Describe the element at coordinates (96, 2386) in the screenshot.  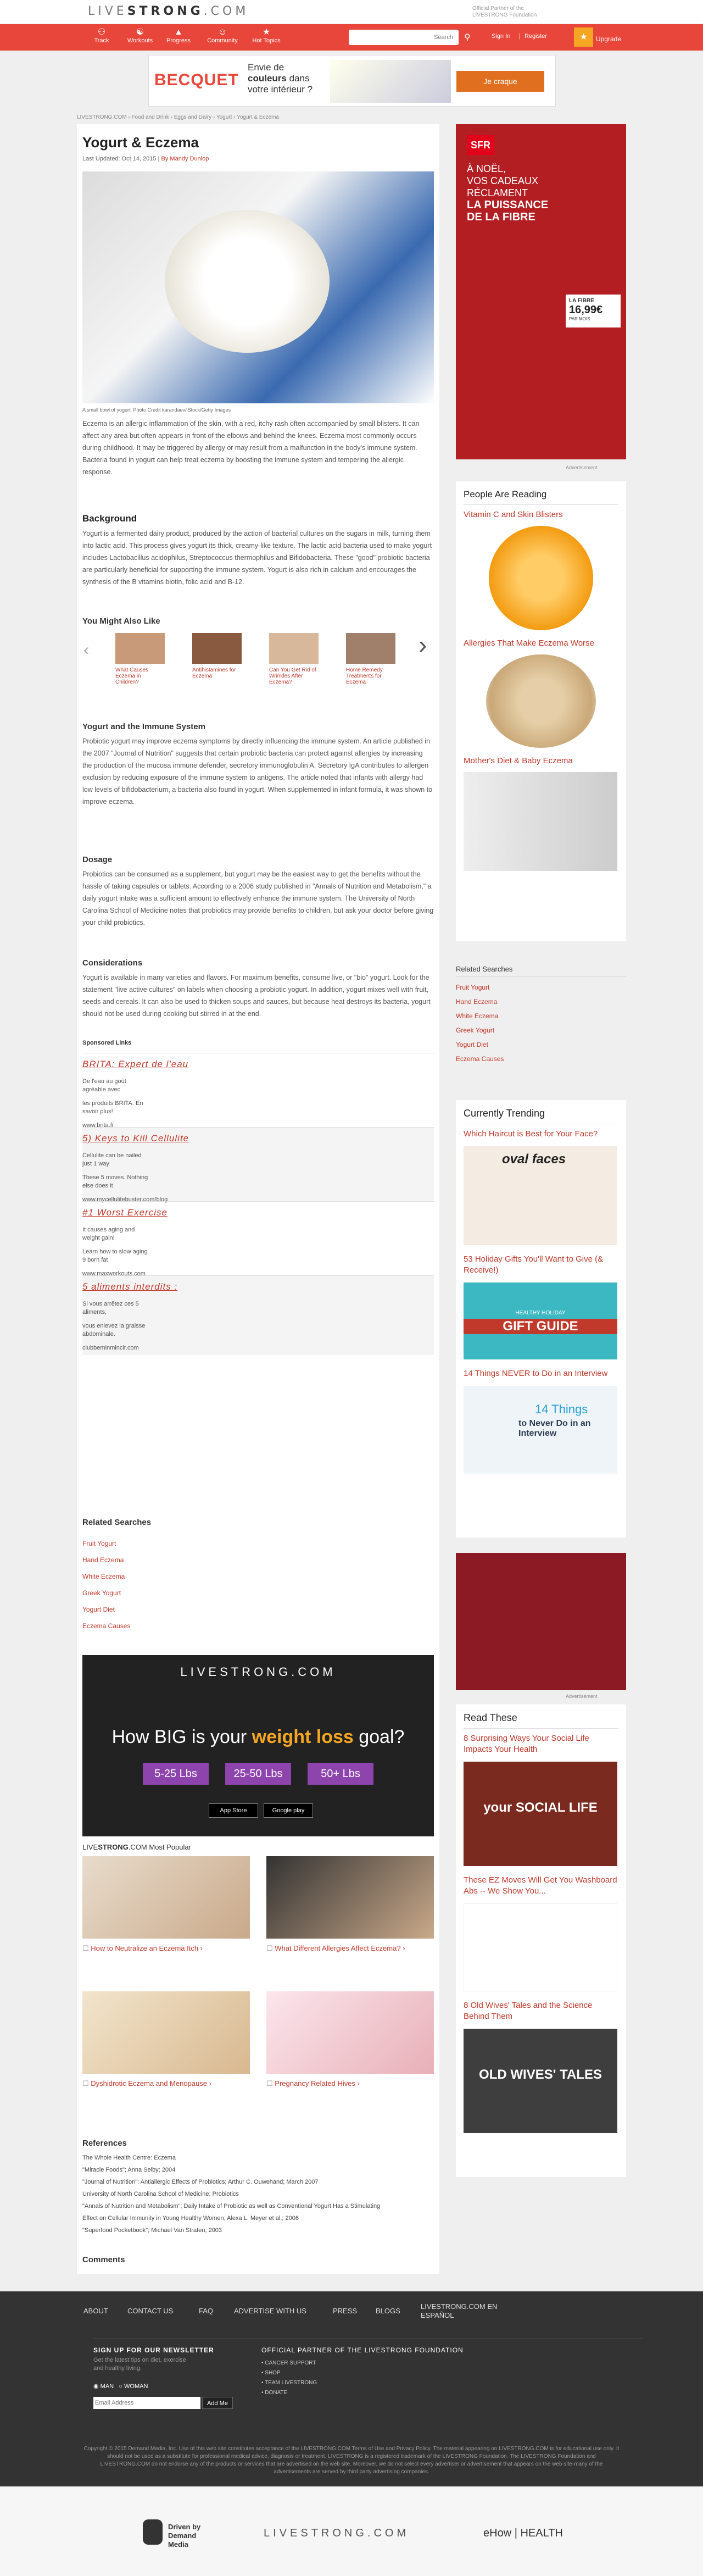
I see `radio-icon: ◉` at that location.